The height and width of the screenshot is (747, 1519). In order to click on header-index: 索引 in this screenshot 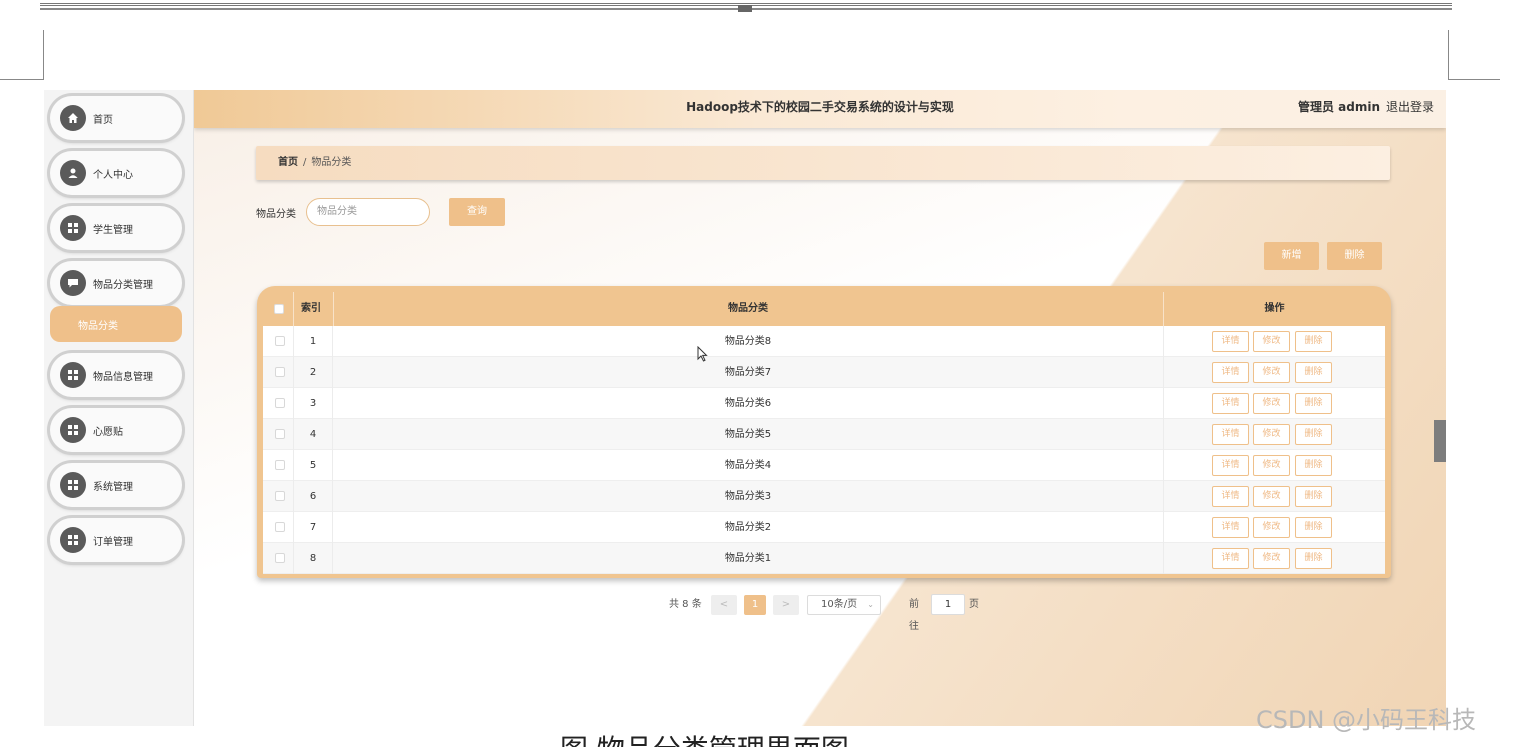, I will do `click(311, 308)`.